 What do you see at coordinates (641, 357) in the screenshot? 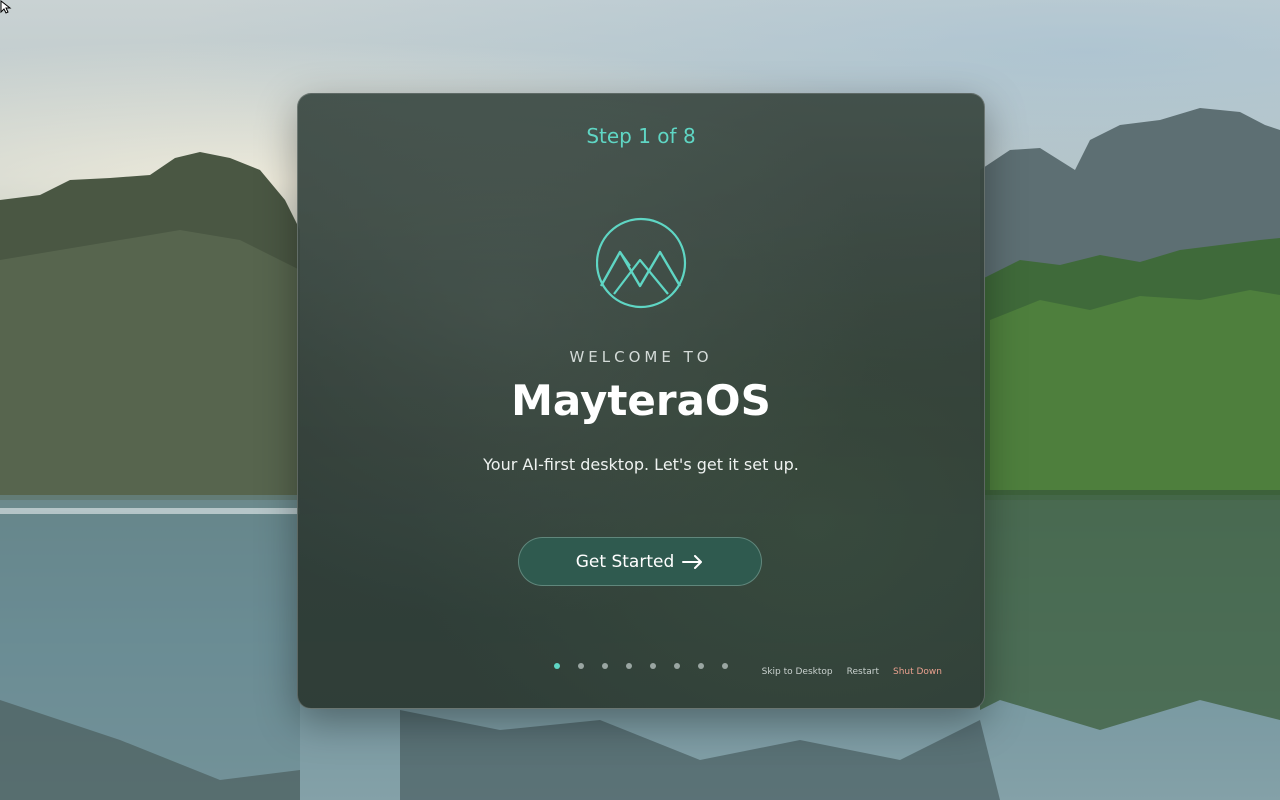
I see `welcome-label: WELCOME TO` at bounding box center [641, 357].